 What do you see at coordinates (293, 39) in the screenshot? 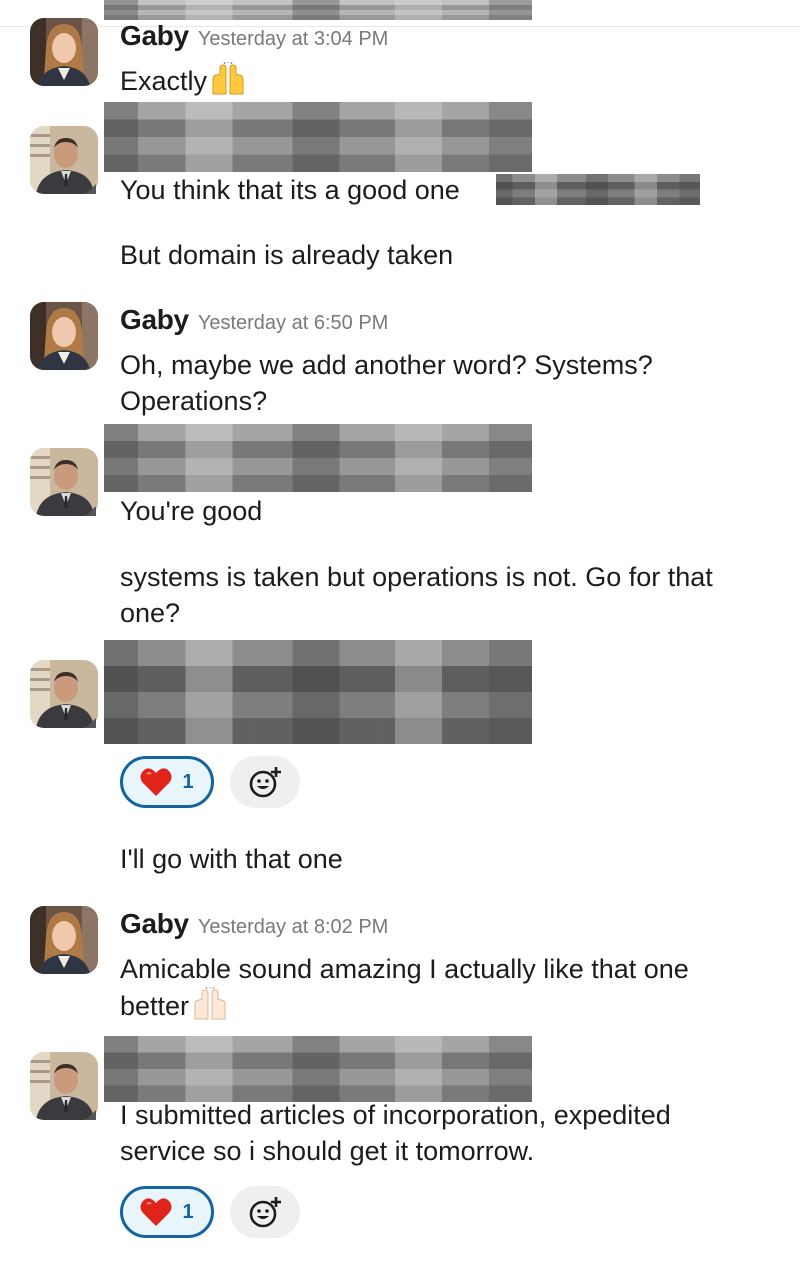
I see `timestamp: Yesterday at 3:04 PM` at bounding box center [293, 39].